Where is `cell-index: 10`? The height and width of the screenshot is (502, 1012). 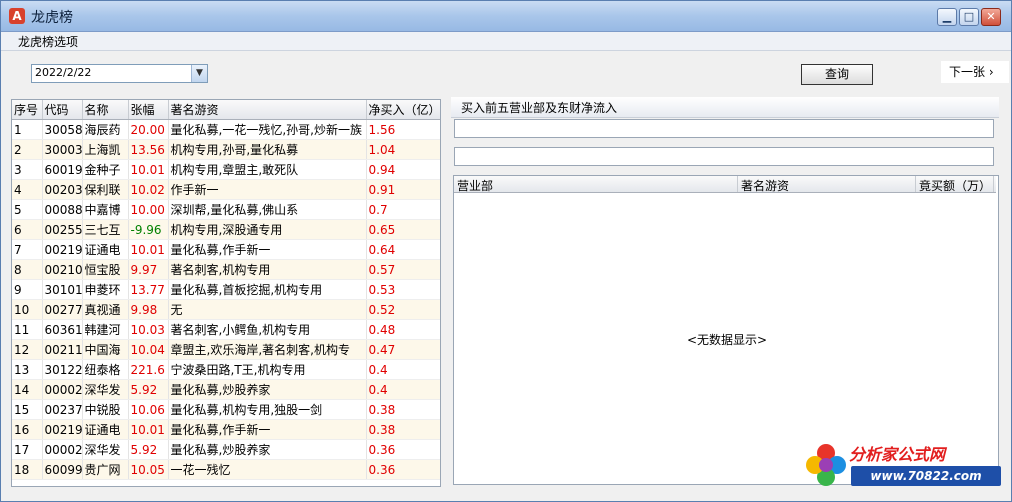
cell-index: 10 is located at coordinates (27, 309).